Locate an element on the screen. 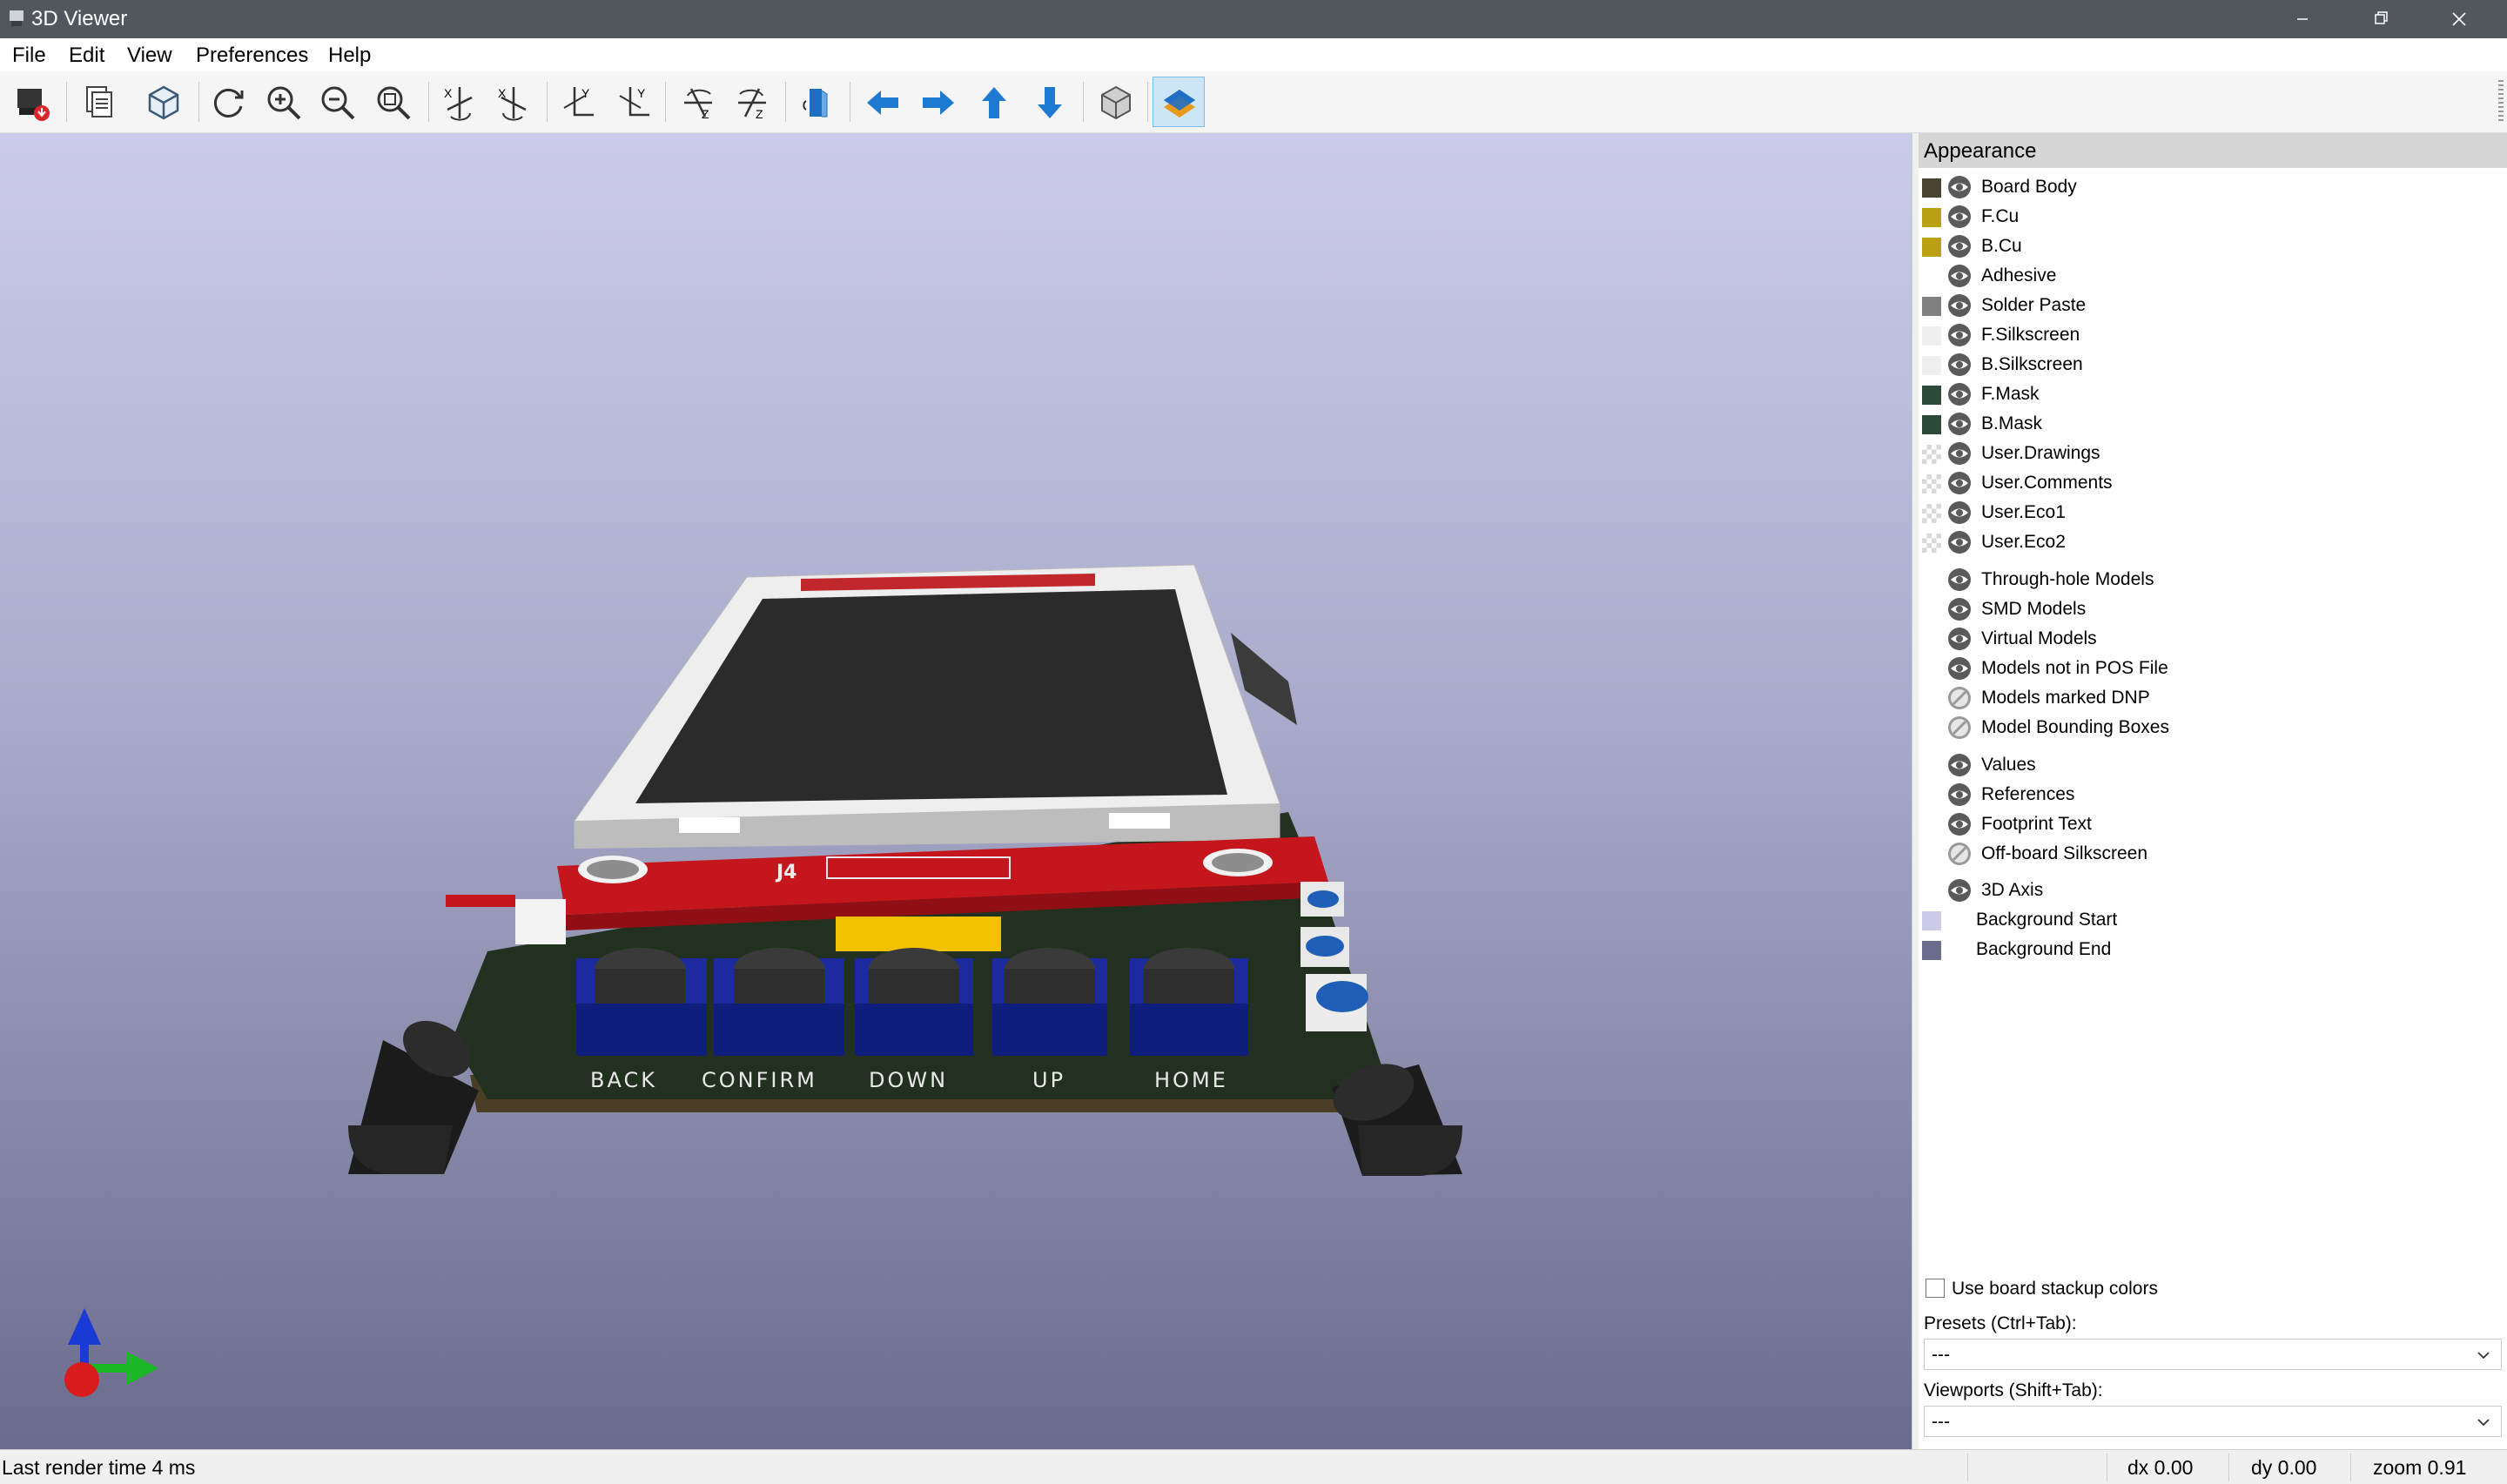 The height and width of the screenshot is (1484, 2507). reload-button is located at coordinates (228, 102).